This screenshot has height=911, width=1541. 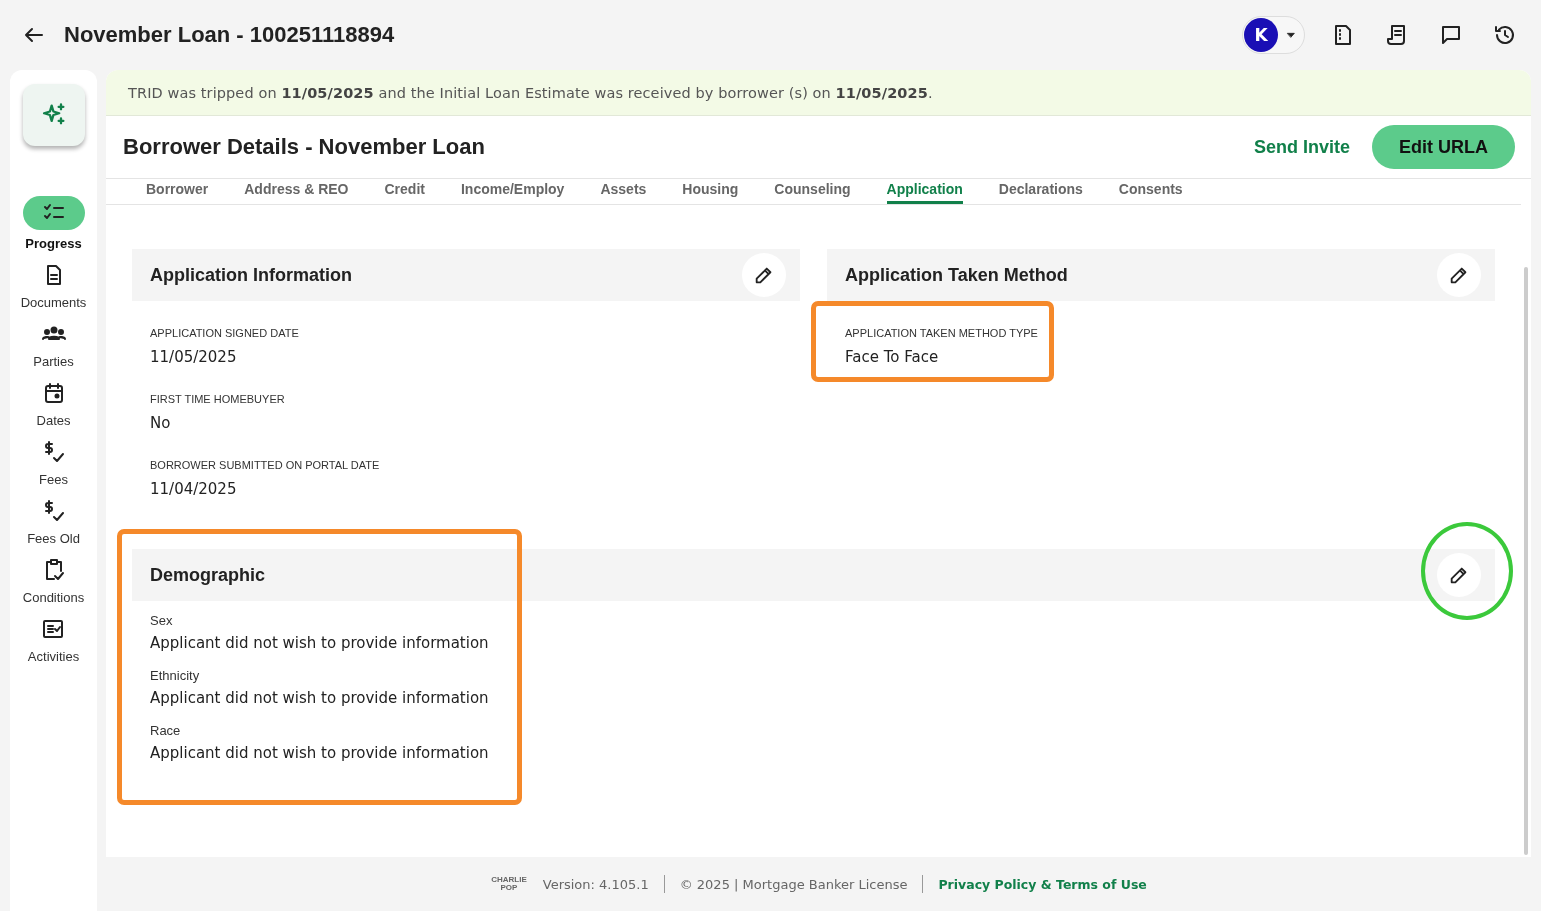 What do you see at coordinates (53, 629) in the screenshot?
I see `checklist-box-icon` at bounding box center [53, 629].